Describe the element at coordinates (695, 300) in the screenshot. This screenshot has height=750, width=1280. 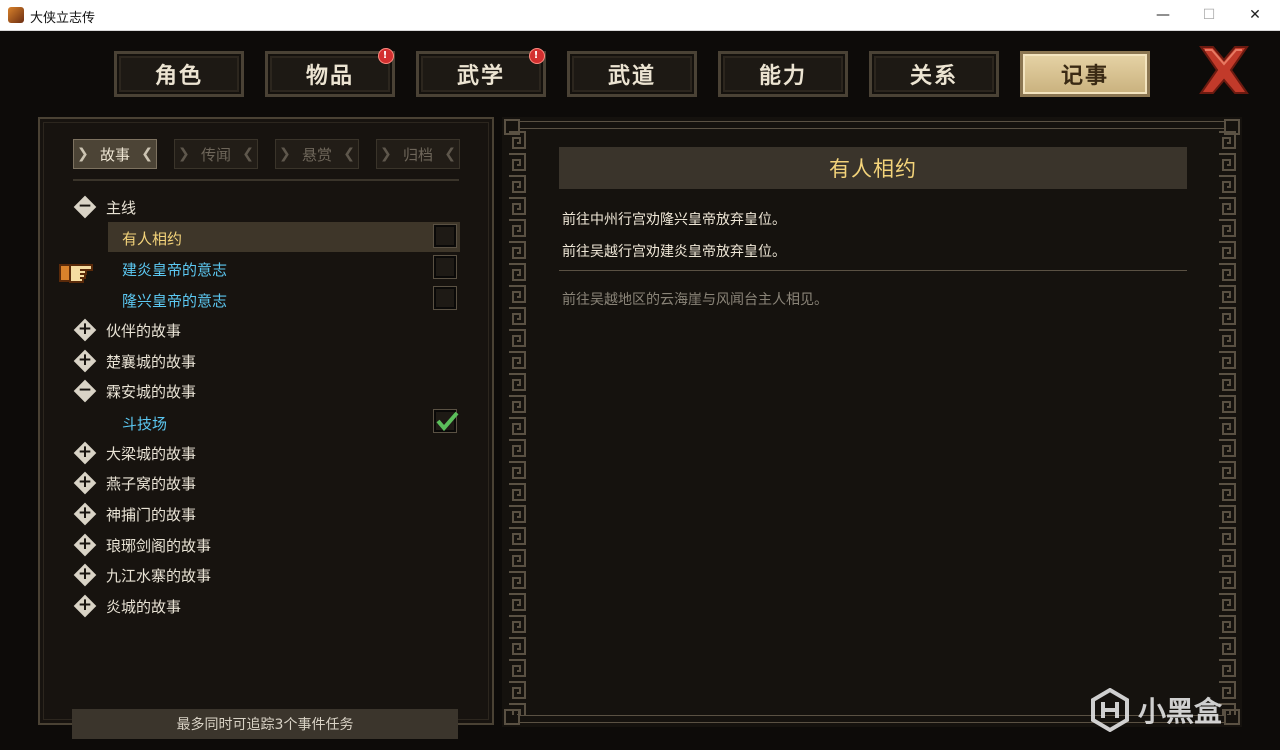
I see `quest-description: 前往吴越地区的云海崖与风闻台主人相见。` at that location.